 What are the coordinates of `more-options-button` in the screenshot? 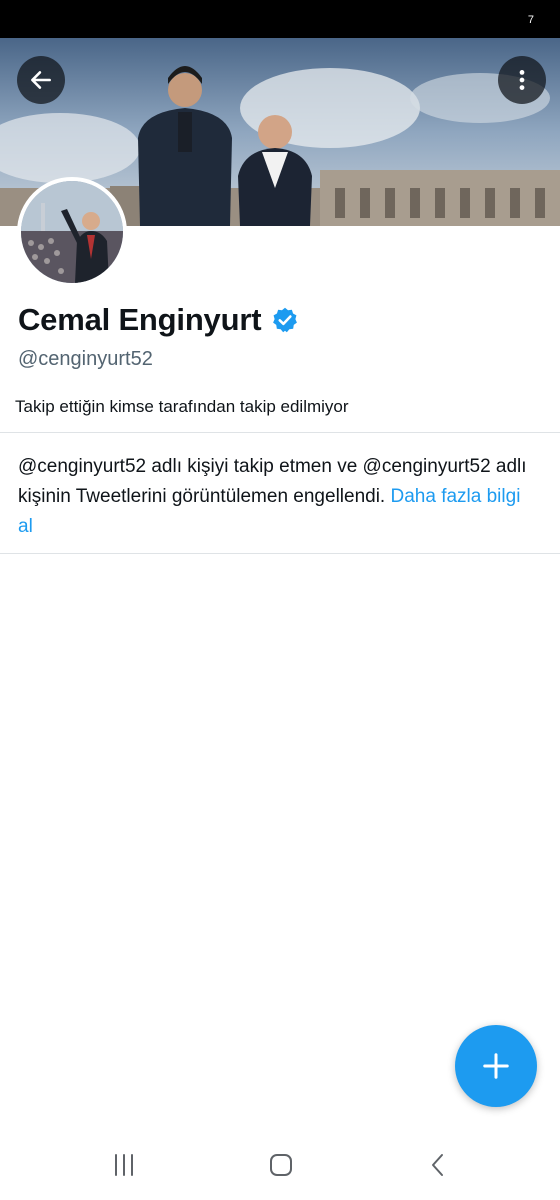 It's located at (522, 80).